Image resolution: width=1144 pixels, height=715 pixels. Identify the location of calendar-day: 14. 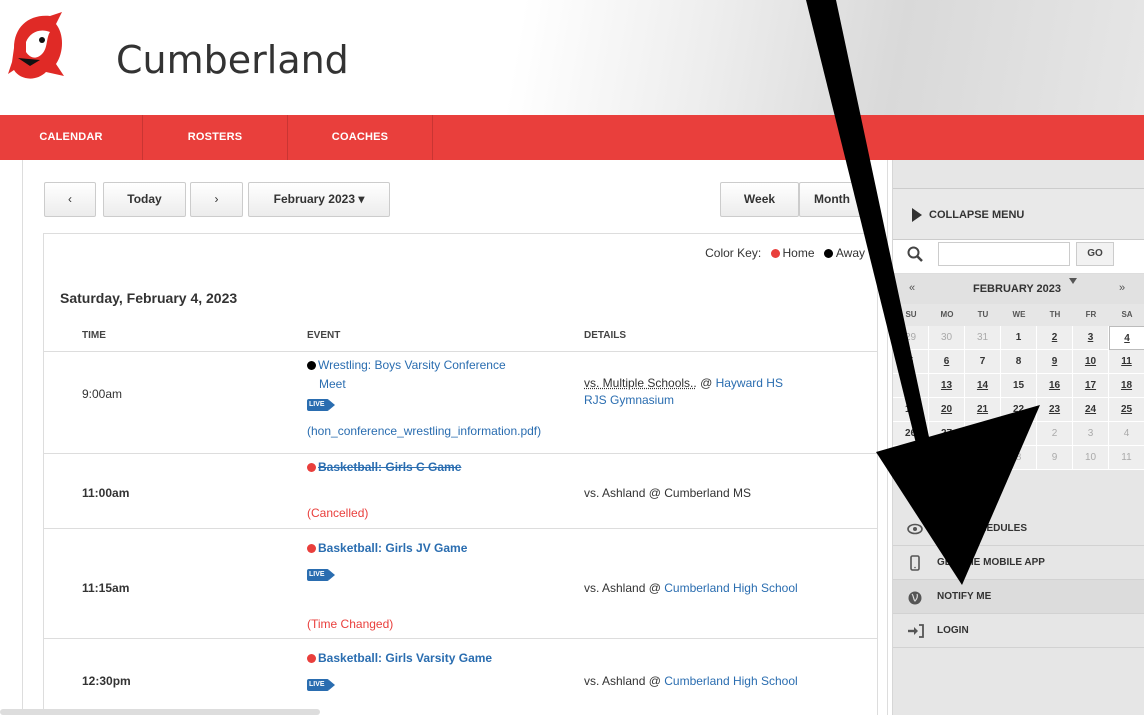
(983, 386).